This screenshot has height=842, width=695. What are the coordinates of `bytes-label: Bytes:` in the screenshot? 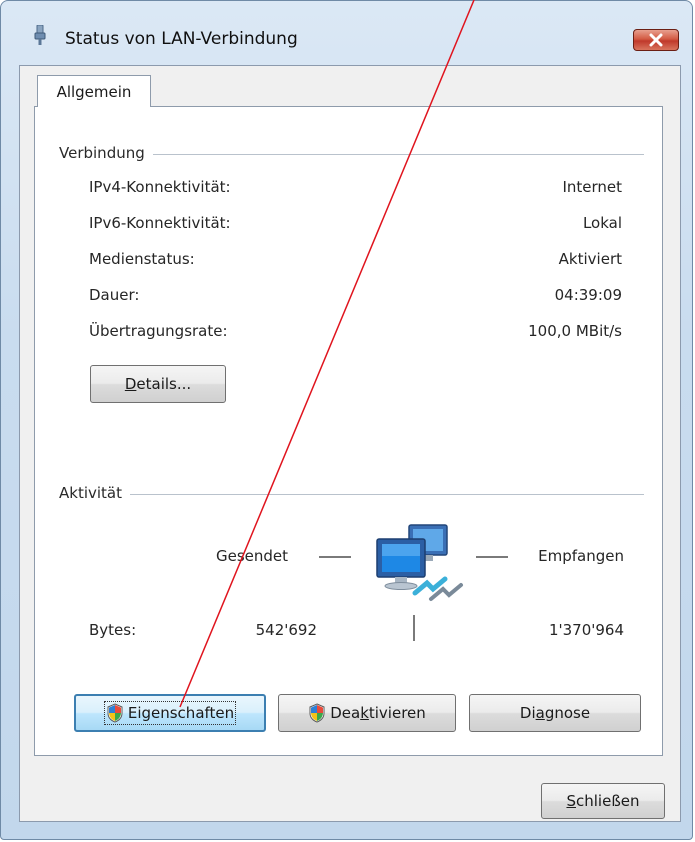 It's located at (113, 630).